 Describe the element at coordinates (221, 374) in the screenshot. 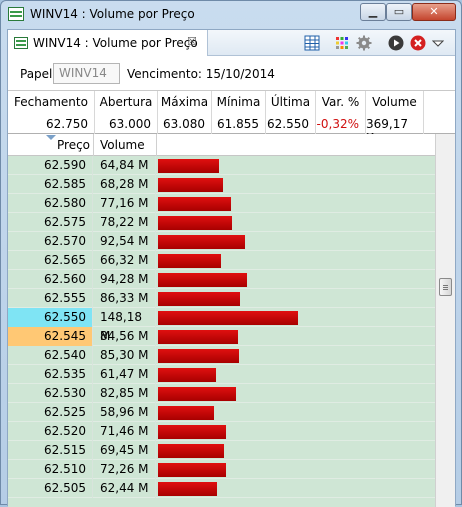

I see `table-row: 62.535 61,47 M` at that location.